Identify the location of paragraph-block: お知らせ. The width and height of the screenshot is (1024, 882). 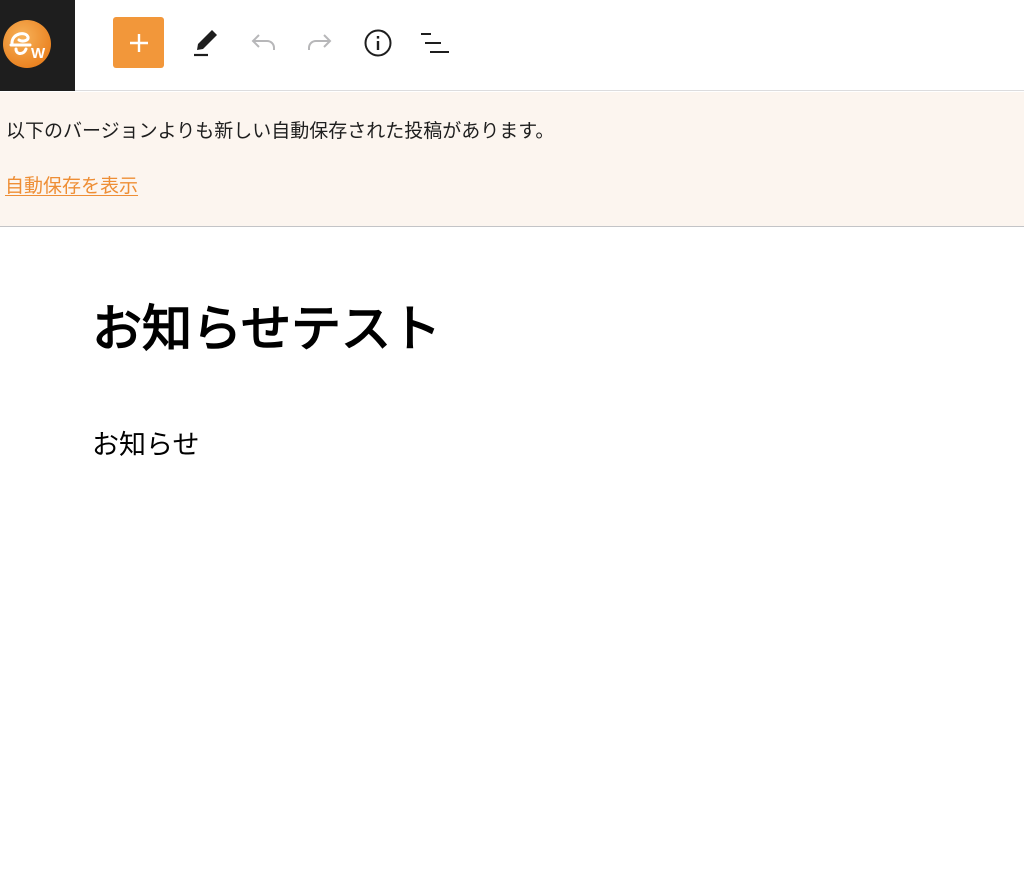
(145, 446).